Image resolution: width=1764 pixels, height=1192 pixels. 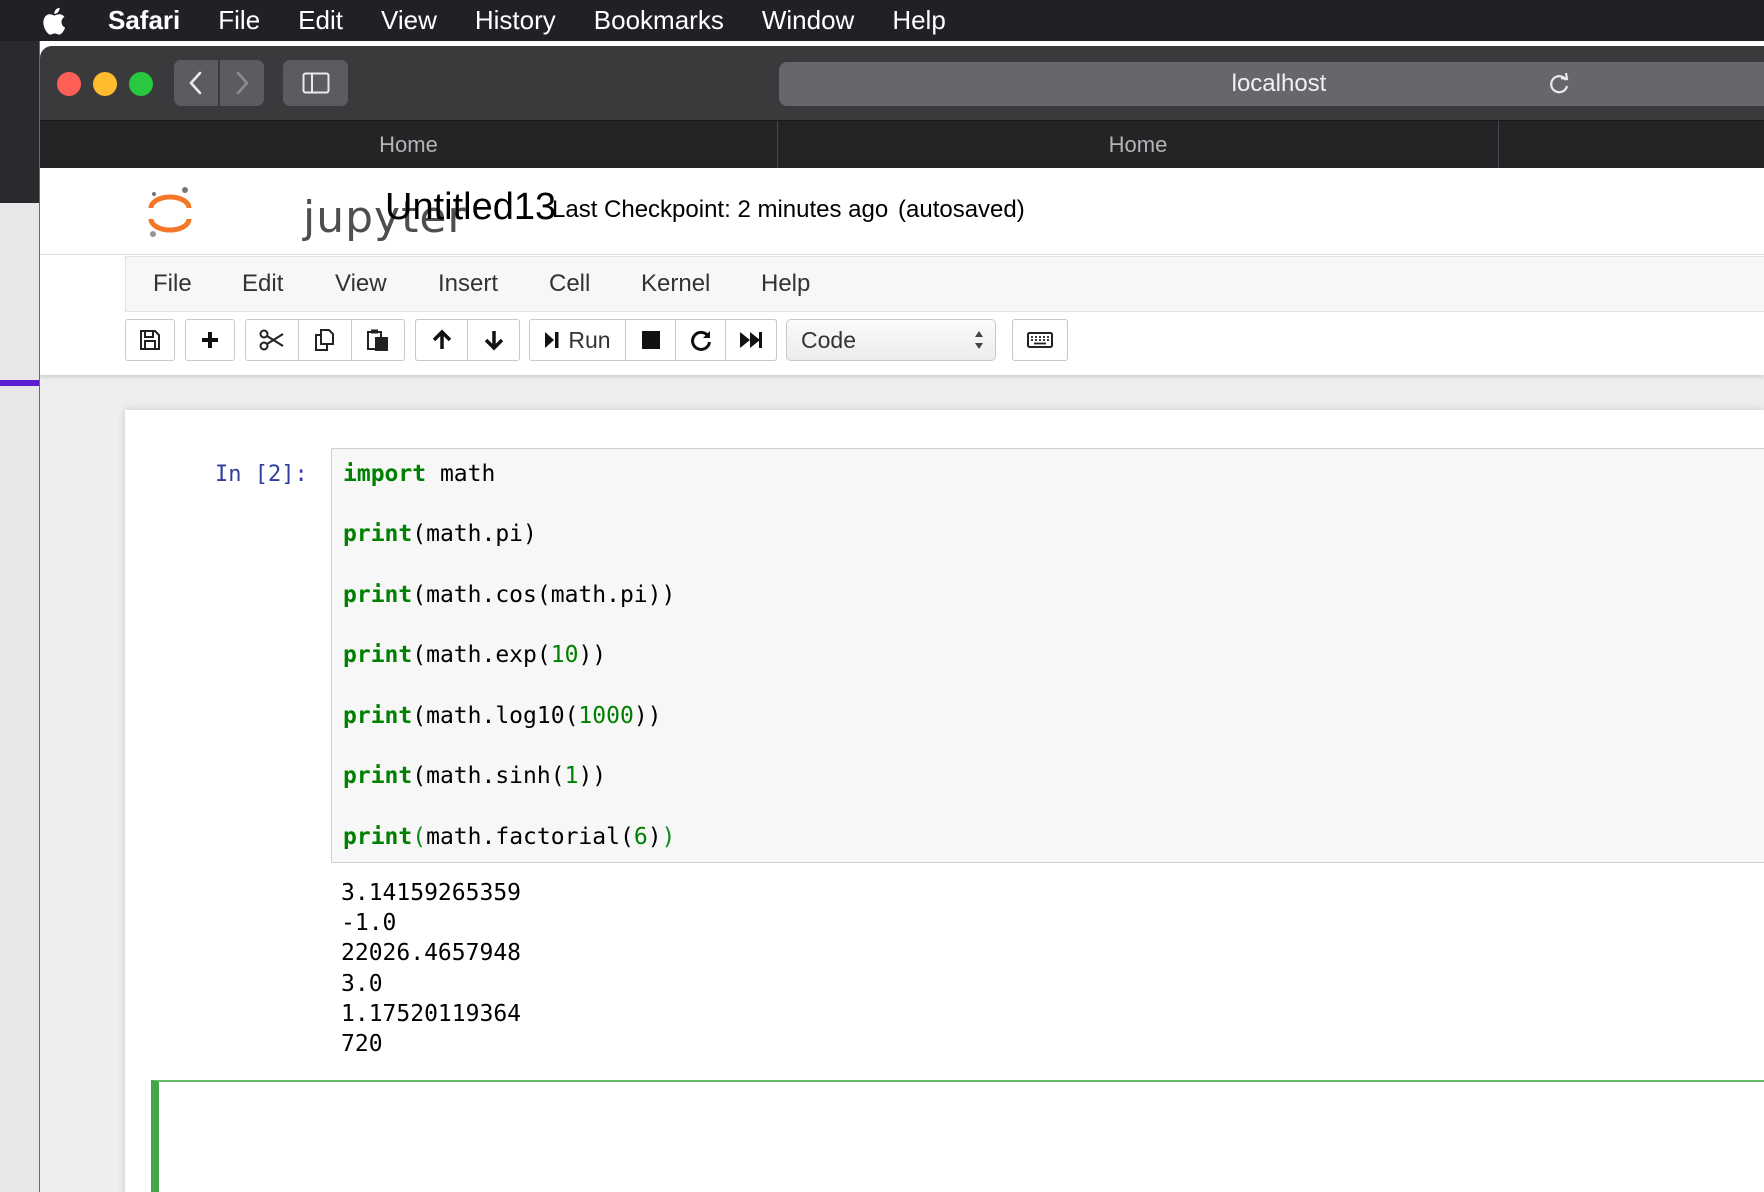 I want to click on code-line-4: print(math.exp(10)), so click(x=475, y=655).